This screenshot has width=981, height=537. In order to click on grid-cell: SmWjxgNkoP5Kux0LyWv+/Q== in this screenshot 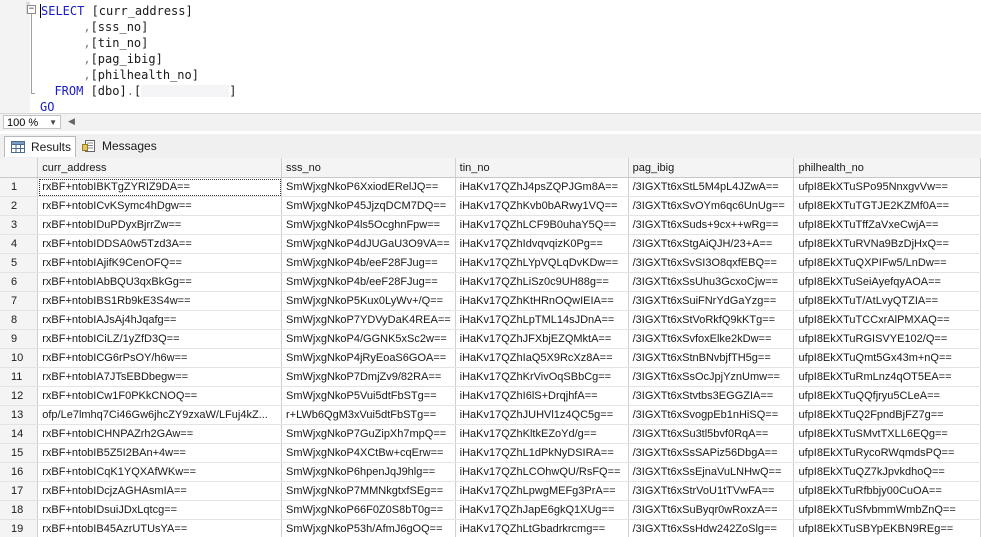, I will do `click(368, 301)`.